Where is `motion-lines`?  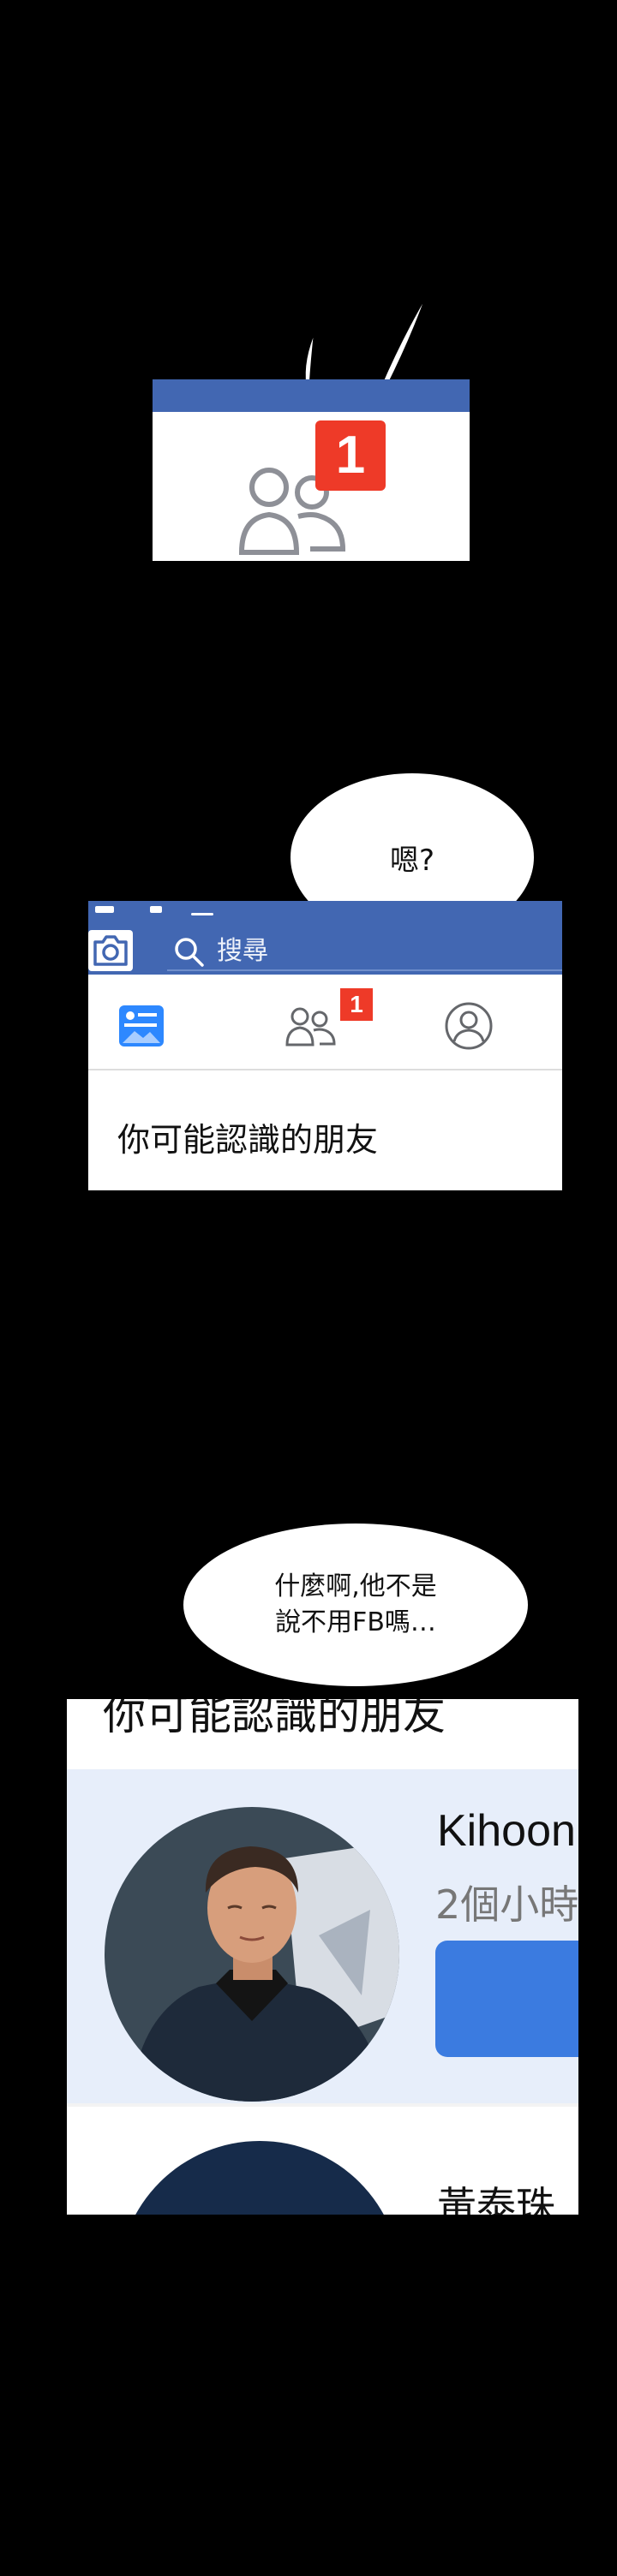
motion-lines is located at coordinates (366, 340).